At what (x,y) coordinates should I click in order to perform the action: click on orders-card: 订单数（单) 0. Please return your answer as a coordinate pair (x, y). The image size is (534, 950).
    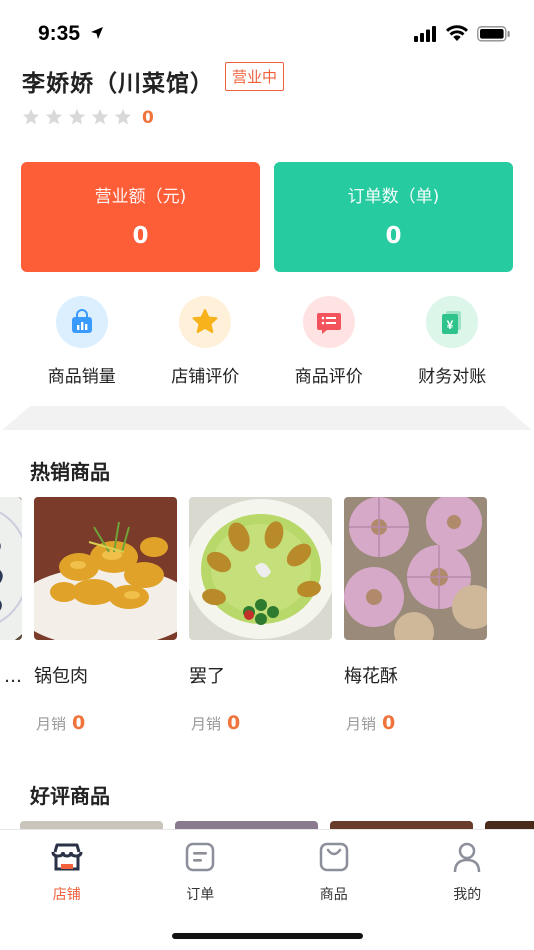
    Looking at the image, I should click on (393, 217).